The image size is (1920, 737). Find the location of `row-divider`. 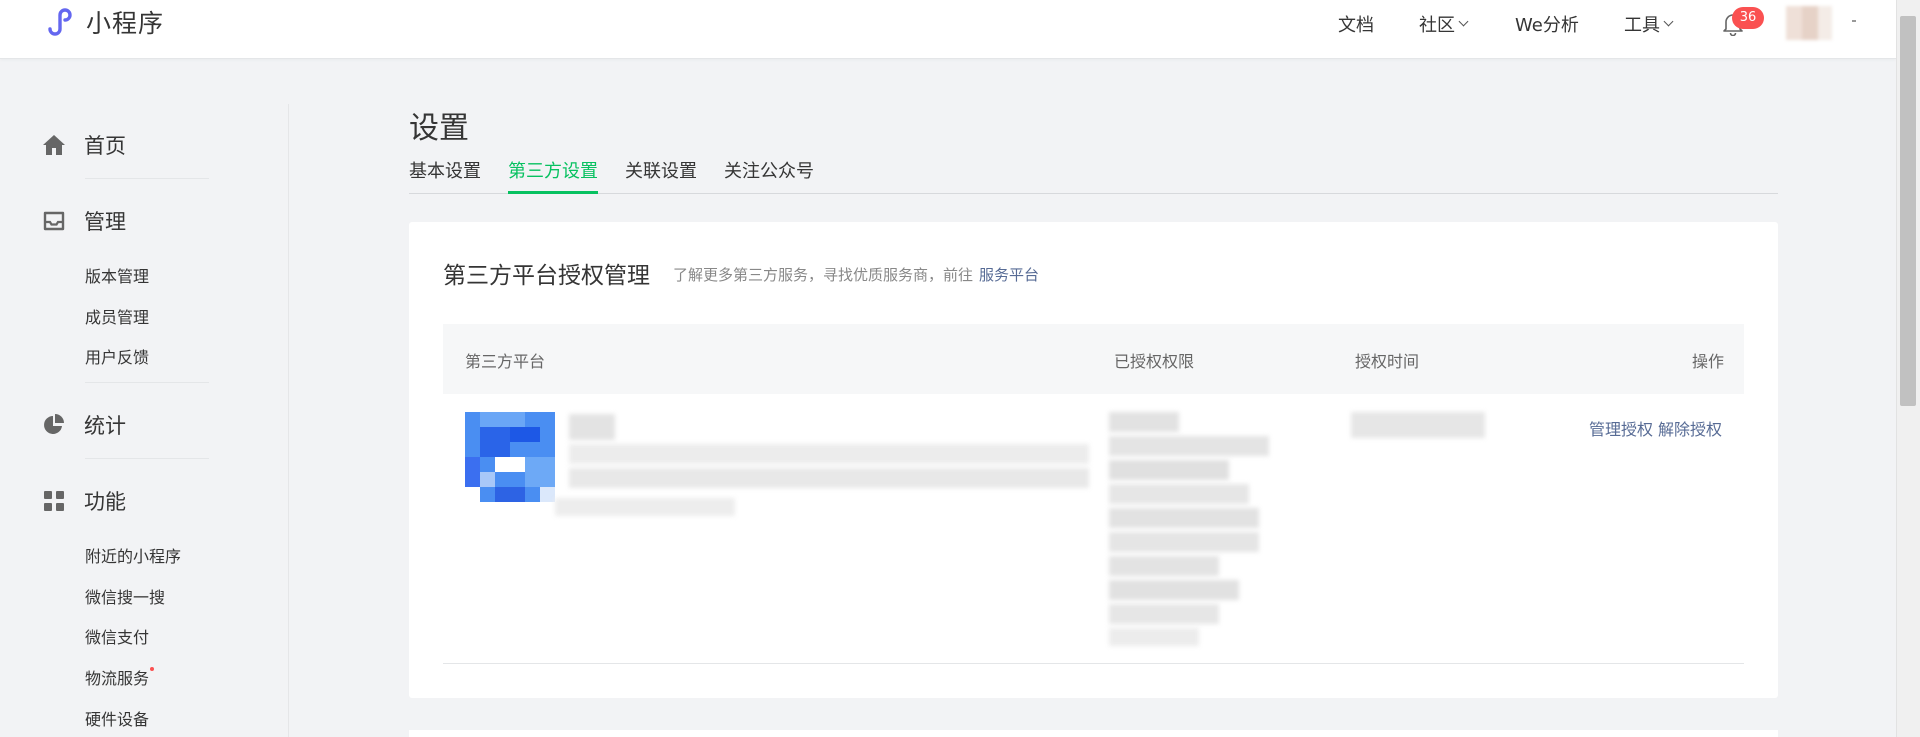

row-divider is located at coordinates (1093, 663).